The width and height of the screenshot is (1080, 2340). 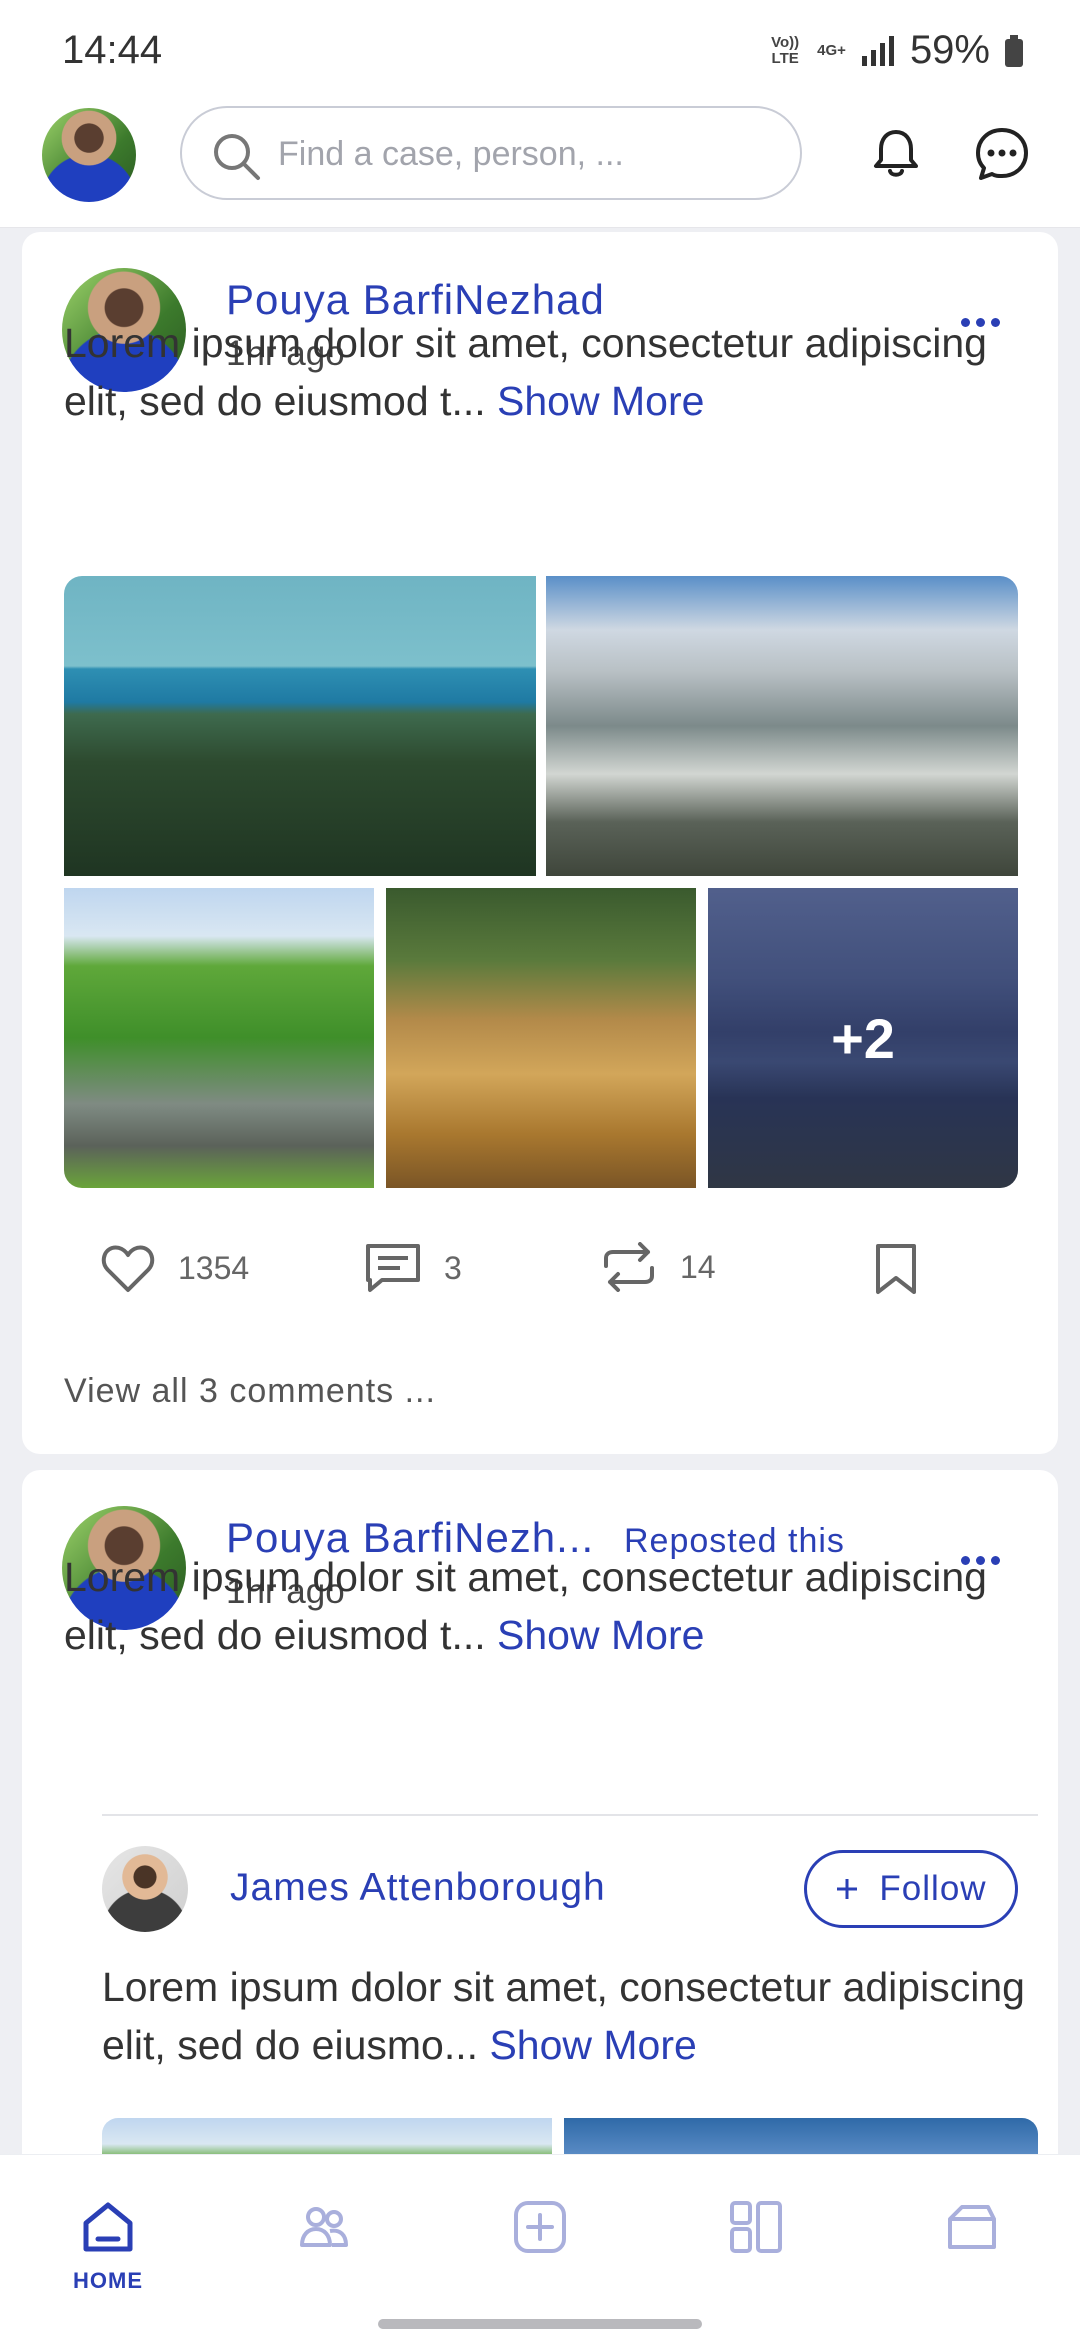 I want to click on nav-home: HOME, so click(x=108, y=2246).